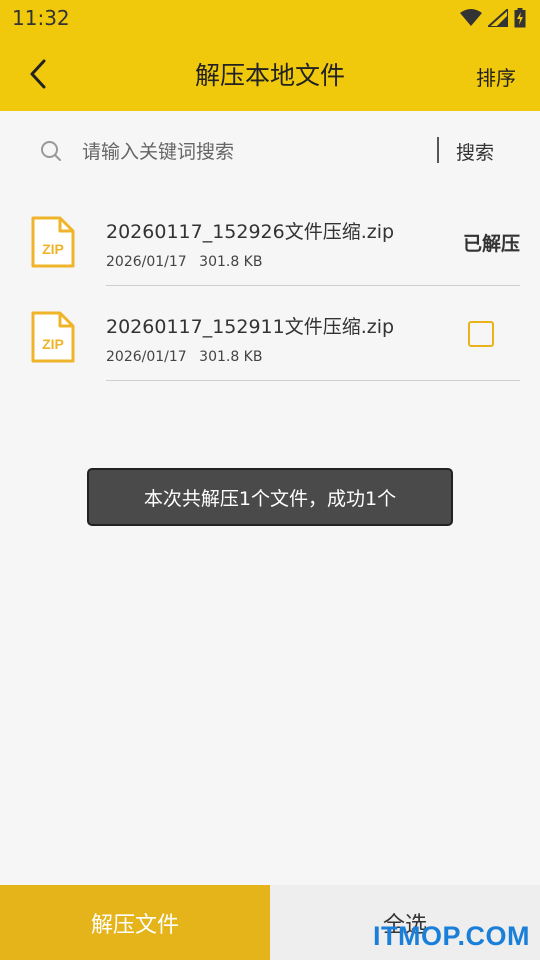 The image size is (540, 960). I want to click on app-bar: 解压本地文件 排序, so click(270, 73).